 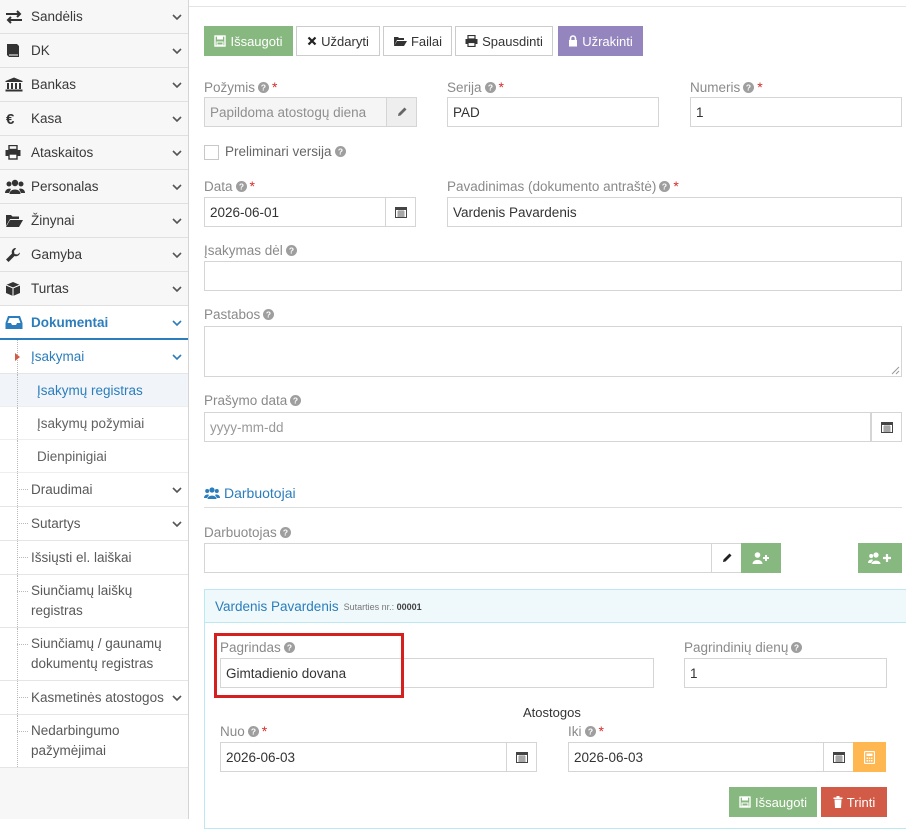 What do you see at coordinates (785, 673) in the screenshot?
I see `pagrindiniu-dienu-field: 1` at bounding box center [785, 673].